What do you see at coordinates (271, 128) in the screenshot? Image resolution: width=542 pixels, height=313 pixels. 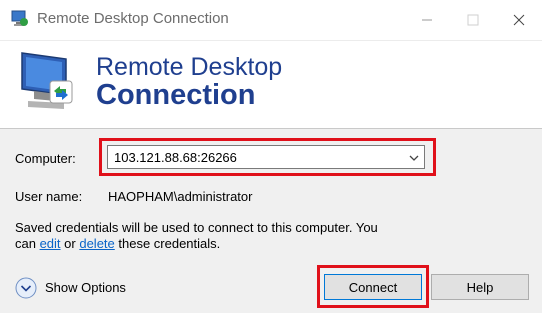 I see `banner-divider` at bounding box center [271, 128].